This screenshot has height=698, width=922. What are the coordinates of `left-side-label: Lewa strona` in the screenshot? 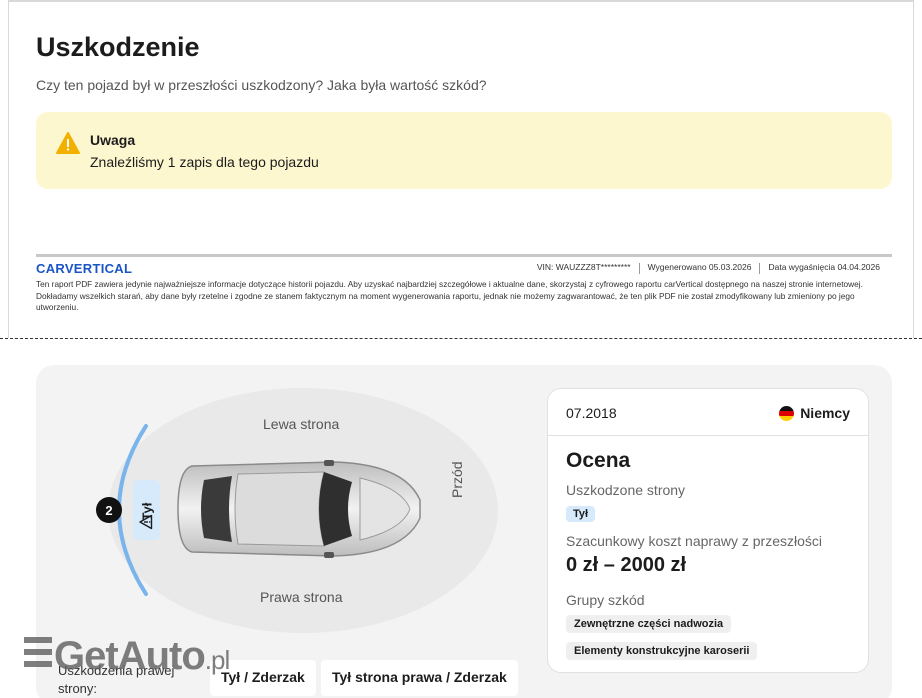 It's located at (301, 424).